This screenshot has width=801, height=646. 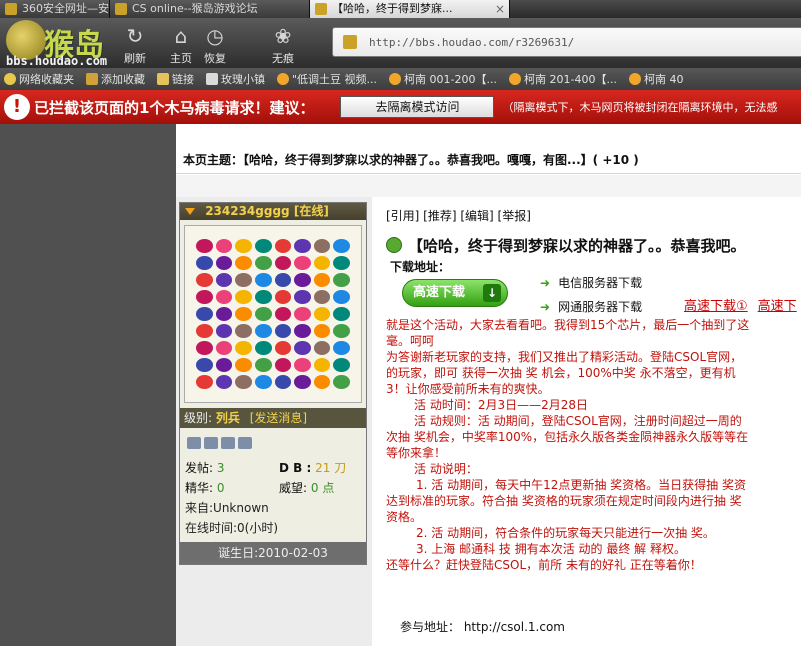 What do you see at coordinates (198, 418) in the screenshot?
I see `rank-label: 级别:` at bounding box center [198, 418].